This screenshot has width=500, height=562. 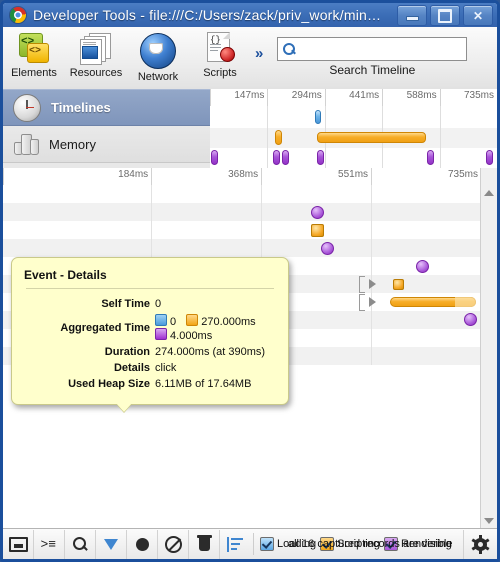 I want to click on overview-tick: 441ms, so click(x=364, y=95).